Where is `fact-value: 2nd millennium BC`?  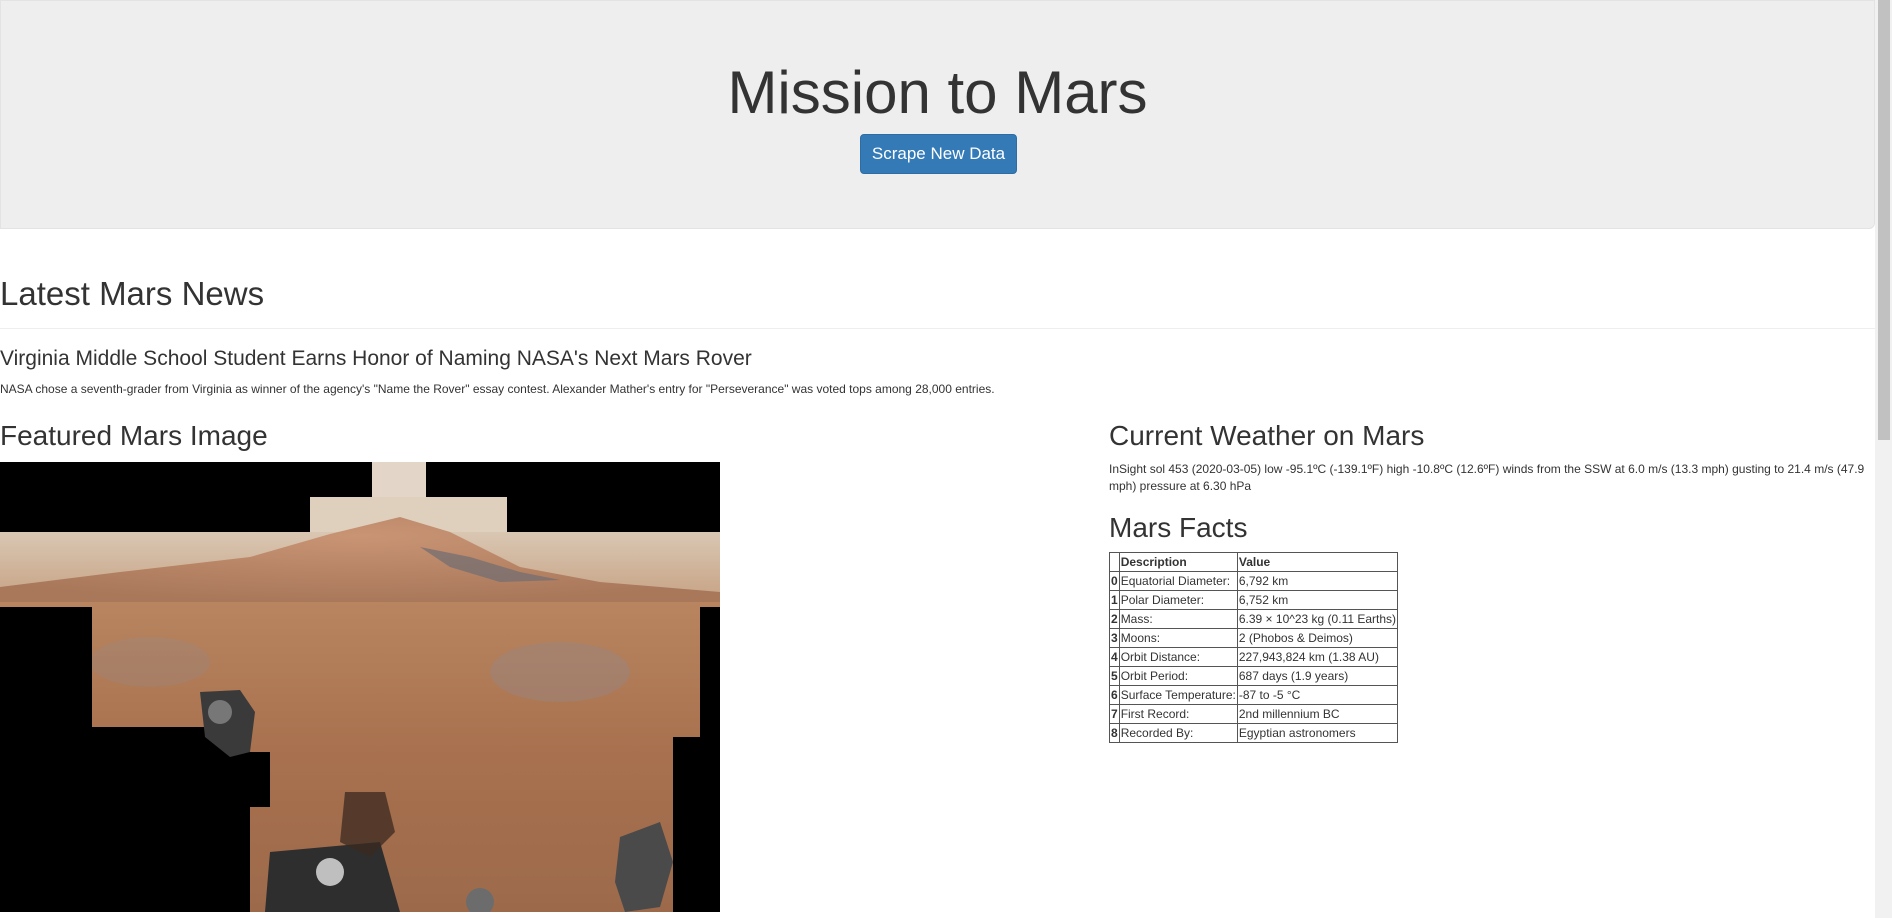
fact-value: 2nd millennium BC is located at coordinates (1317, 714).